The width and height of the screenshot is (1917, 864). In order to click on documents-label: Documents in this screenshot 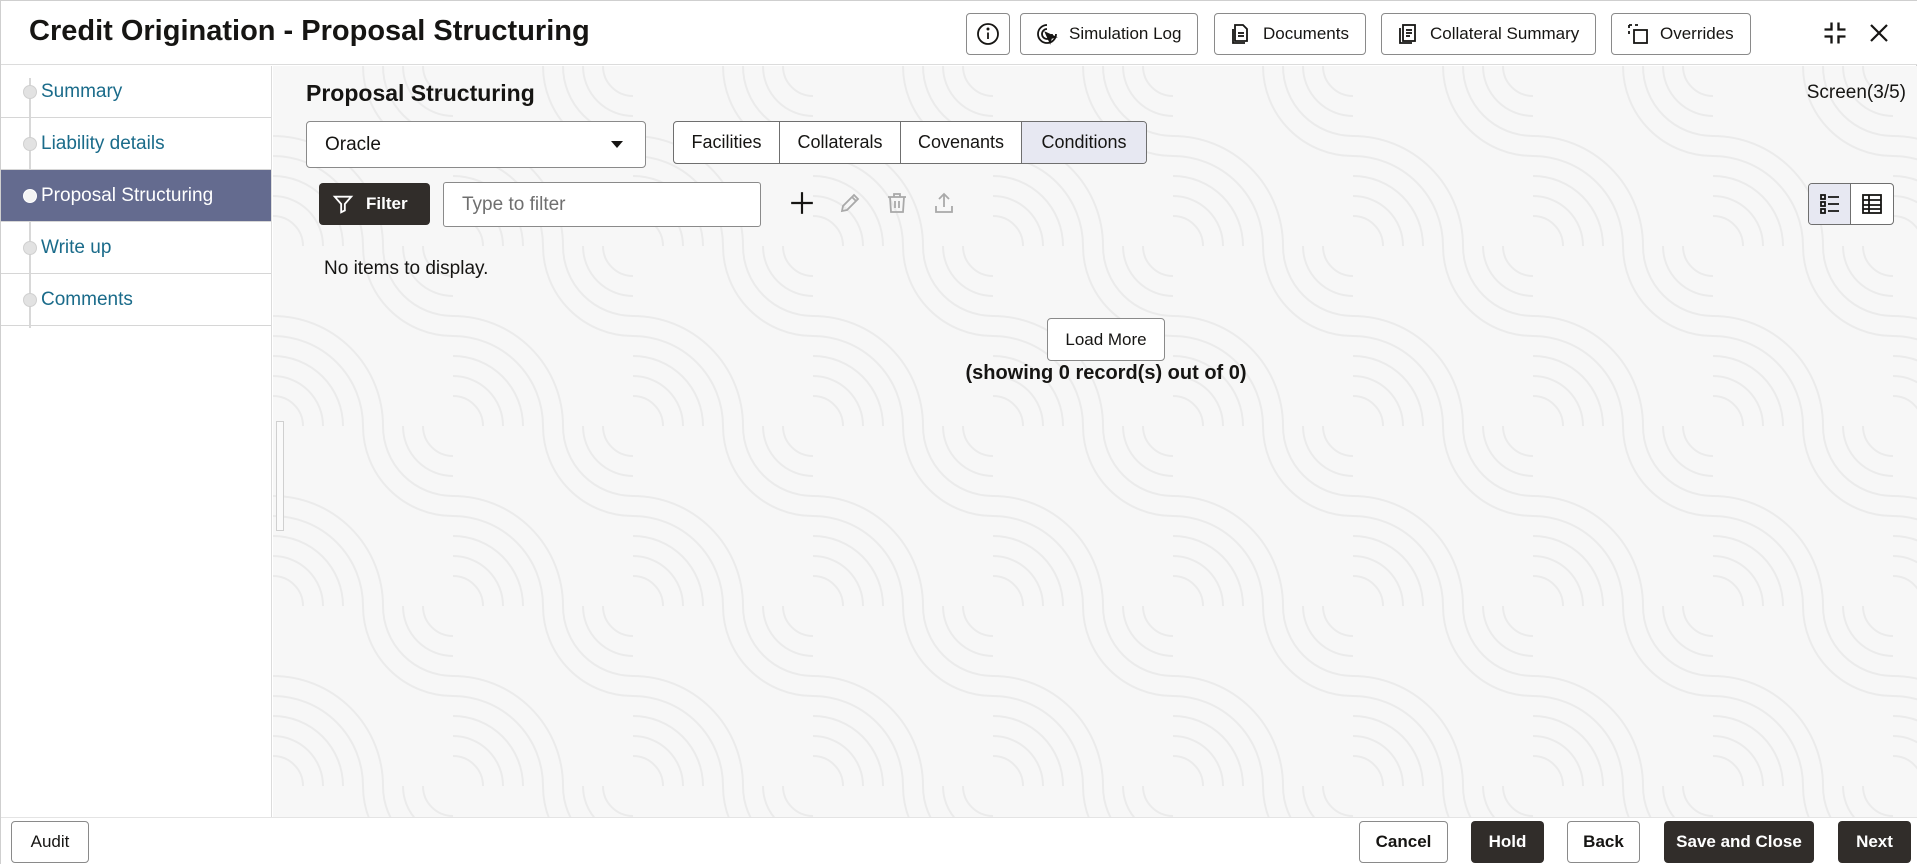, I will do `click(1306, 33)`.